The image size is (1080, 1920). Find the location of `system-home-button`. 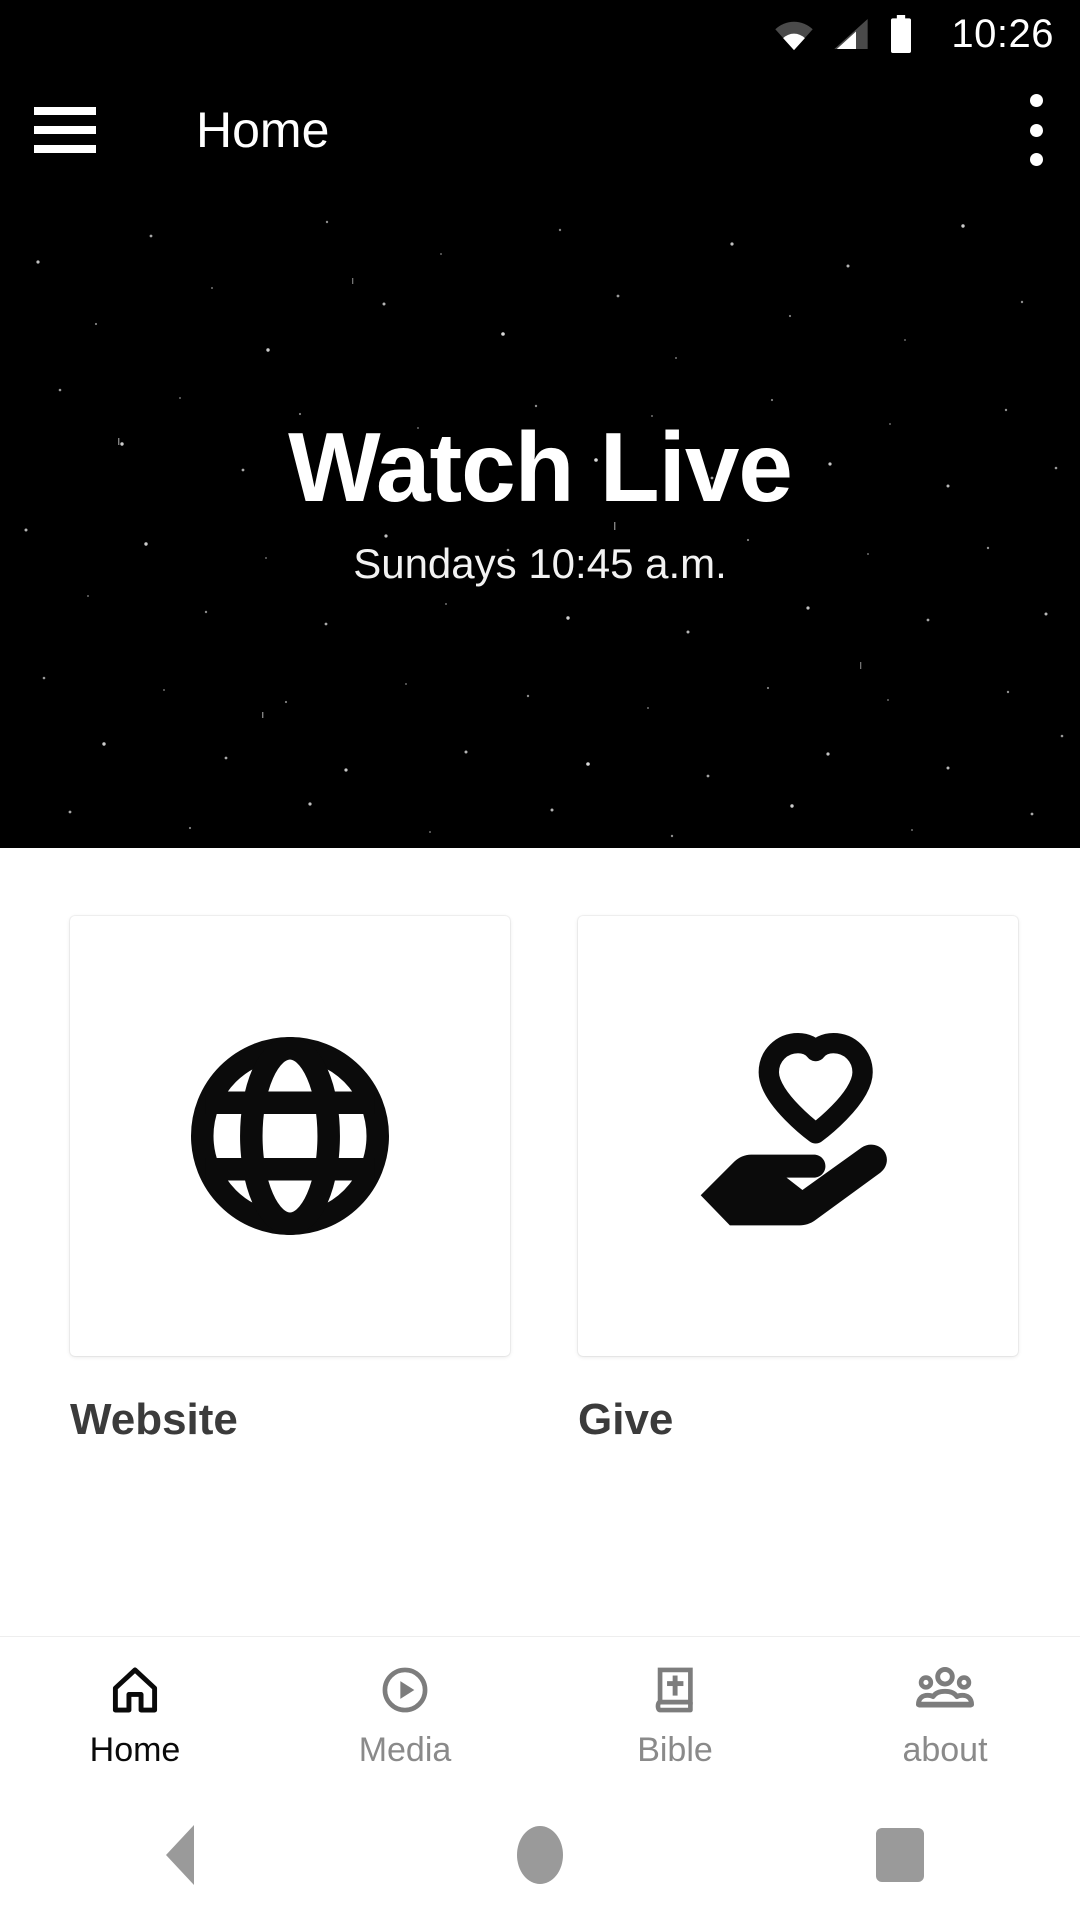

system-home-button is located at coordinates (540, 1855).